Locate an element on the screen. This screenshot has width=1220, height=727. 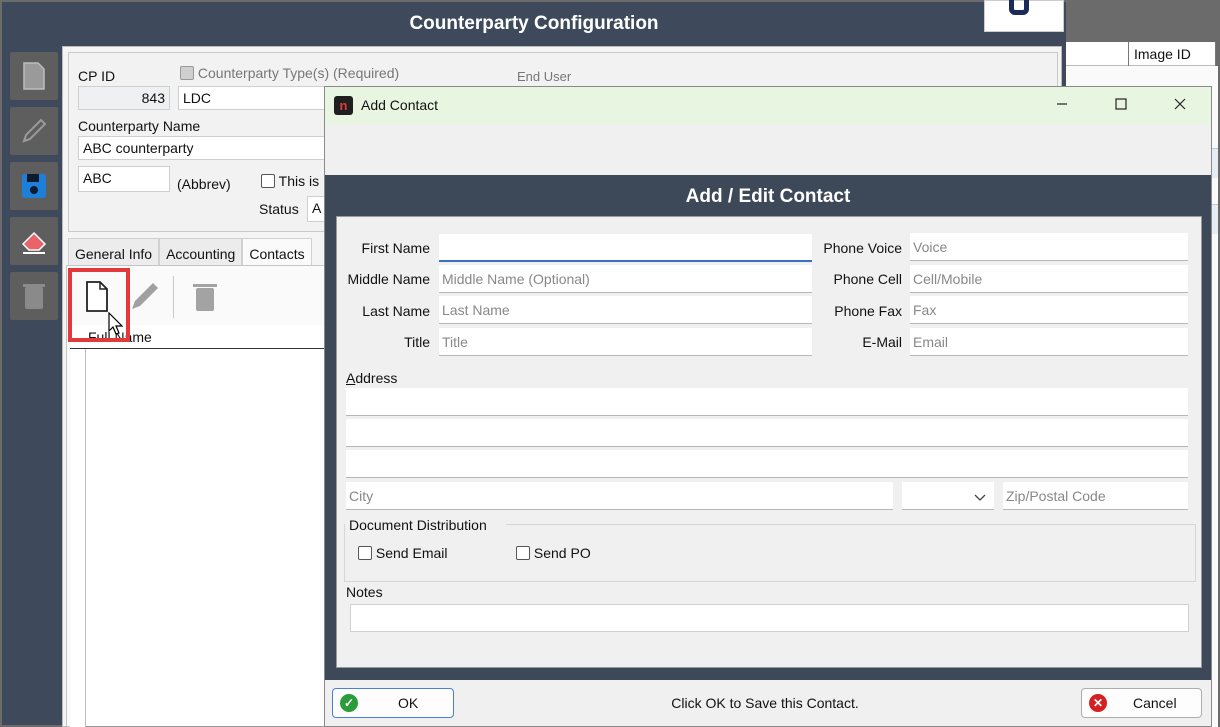
email-label: E-Mail is located at coordinates (882, 342).